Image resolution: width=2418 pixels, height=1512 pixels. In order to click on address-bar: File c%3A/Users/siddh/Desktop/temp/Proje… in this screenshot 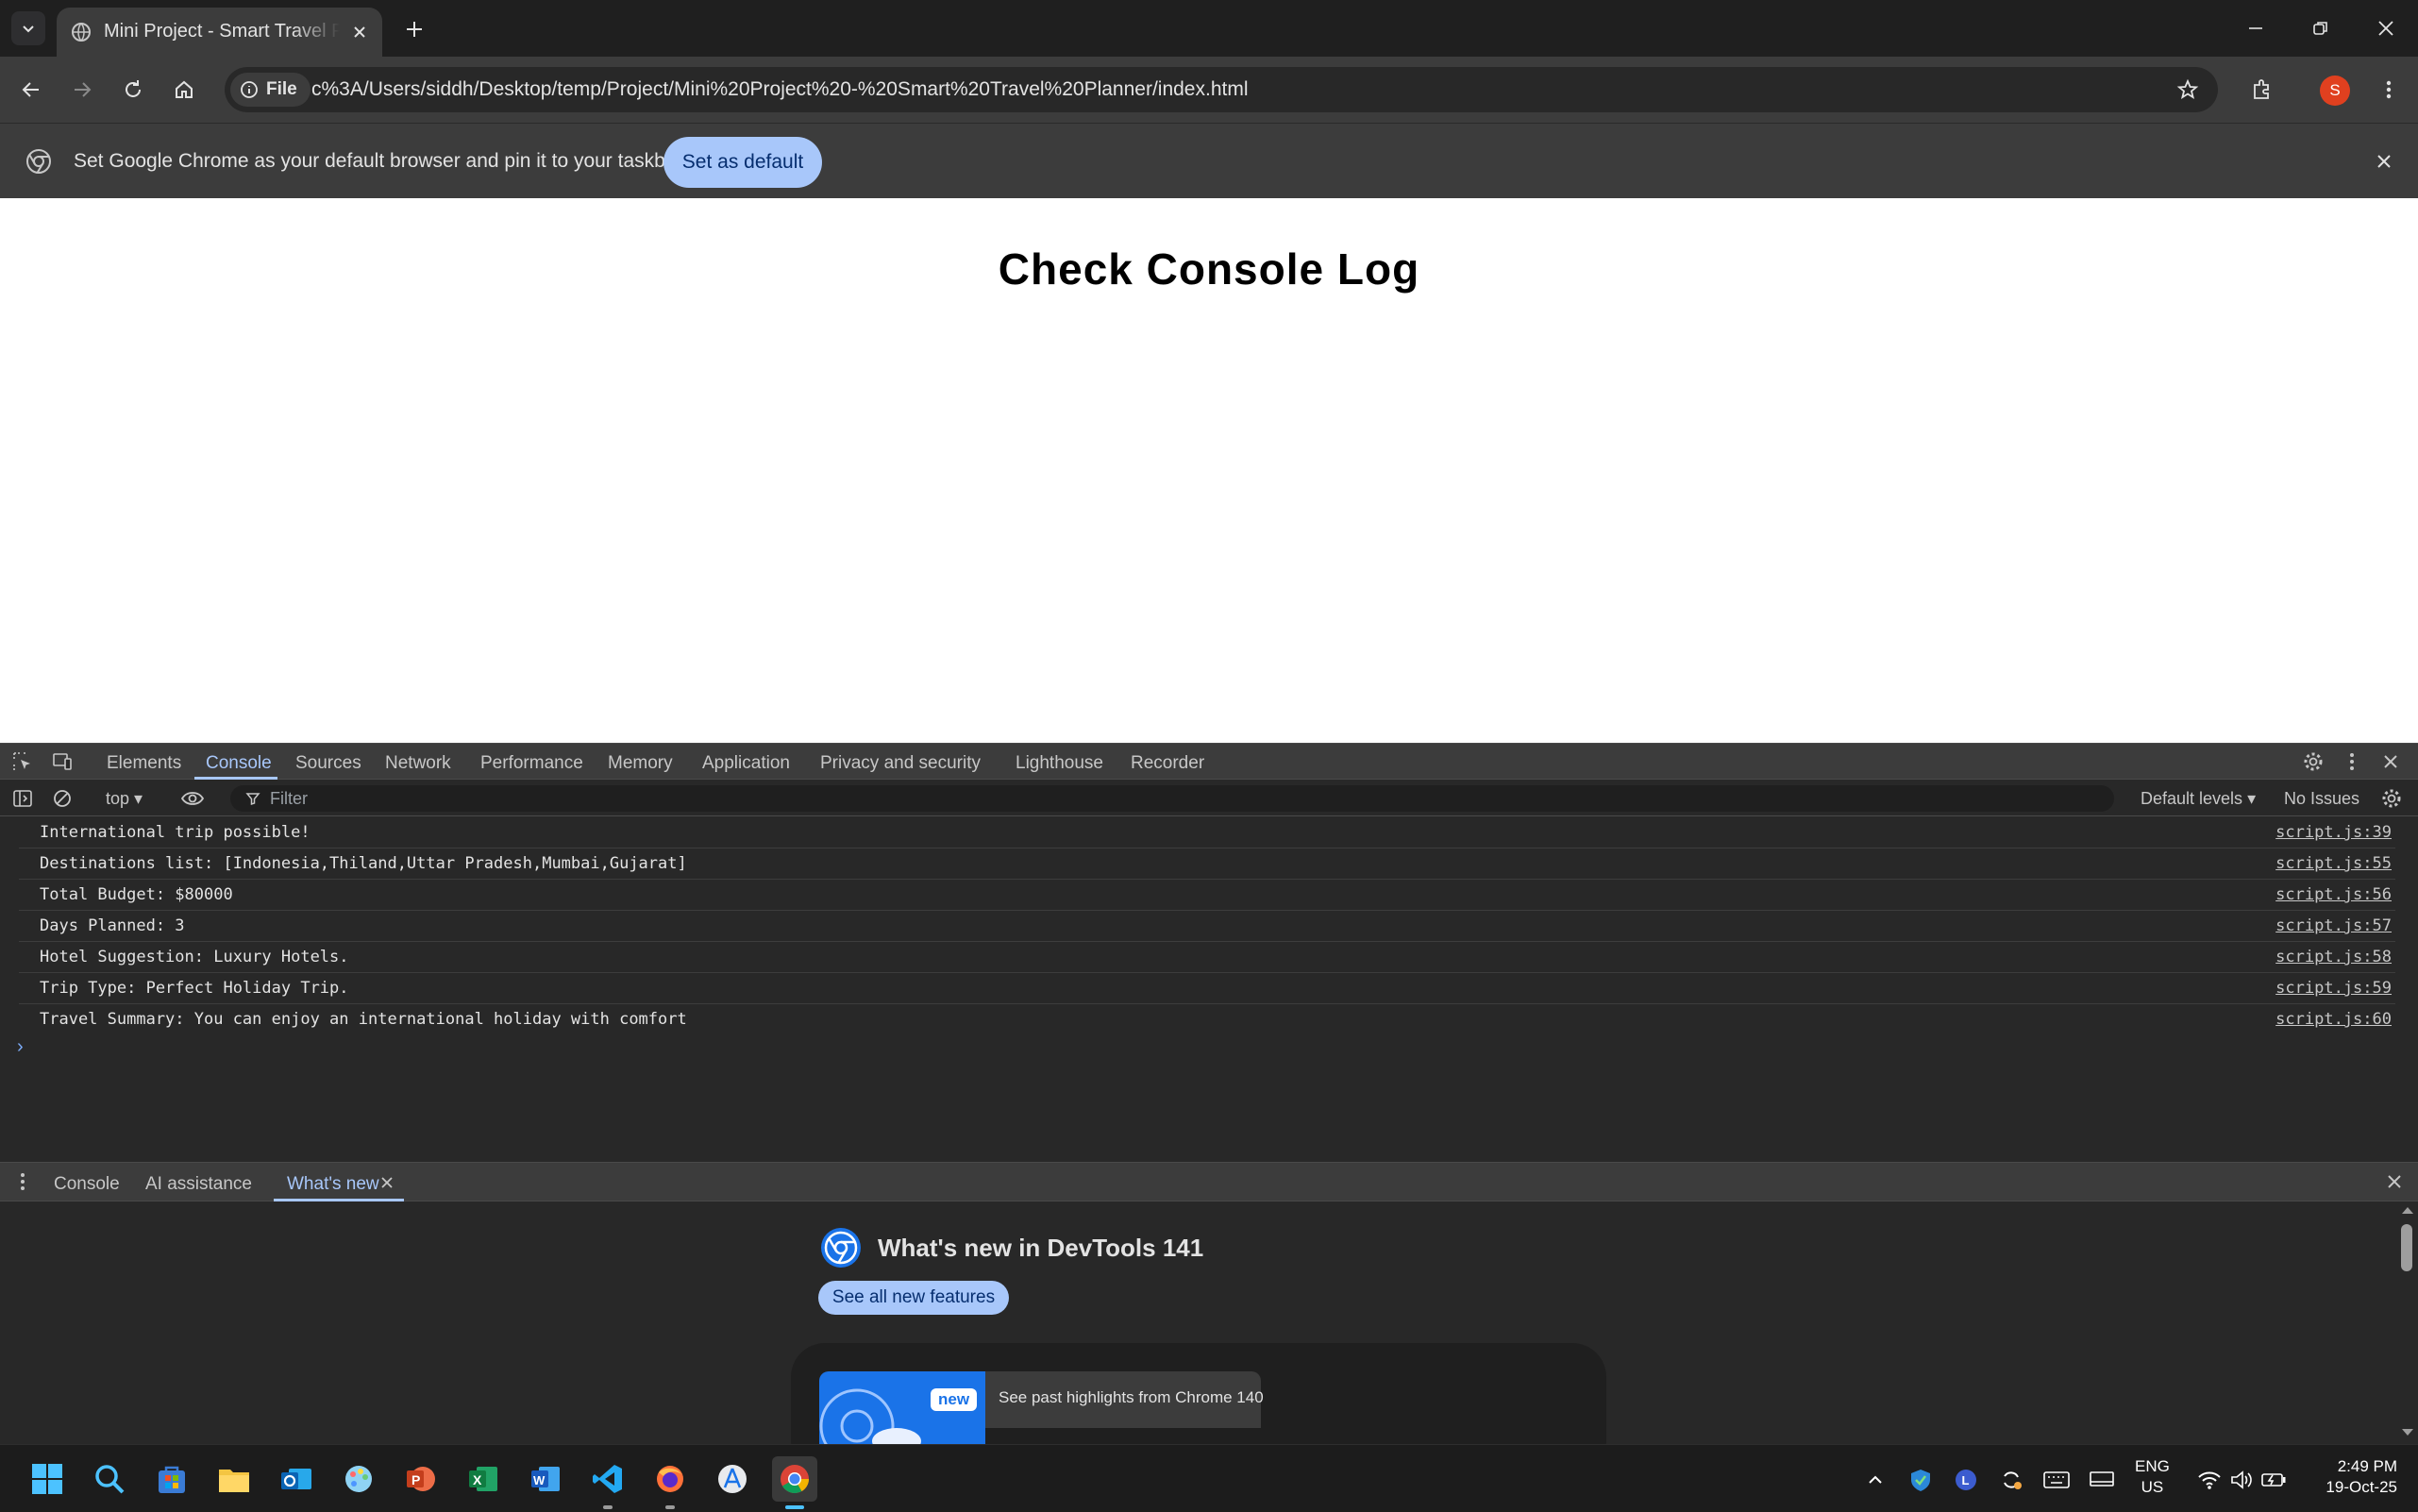, I will do `click(1221, 89)`.